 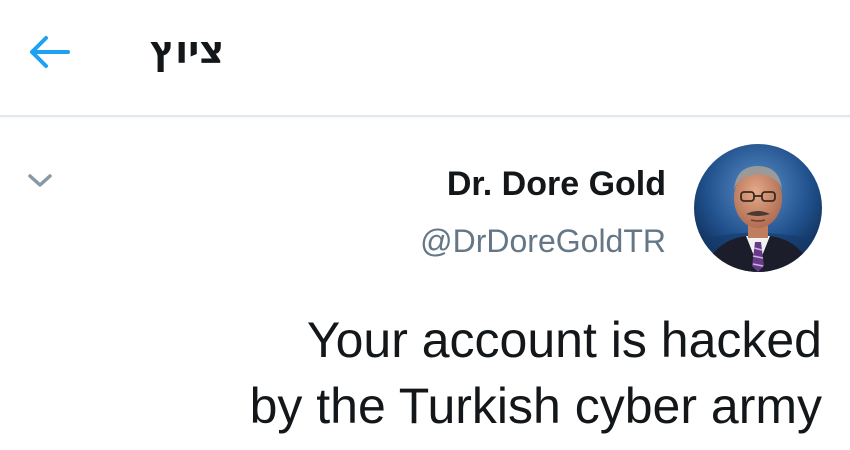 I want to click on arrow-left-icon, so click(x=50, y=52).